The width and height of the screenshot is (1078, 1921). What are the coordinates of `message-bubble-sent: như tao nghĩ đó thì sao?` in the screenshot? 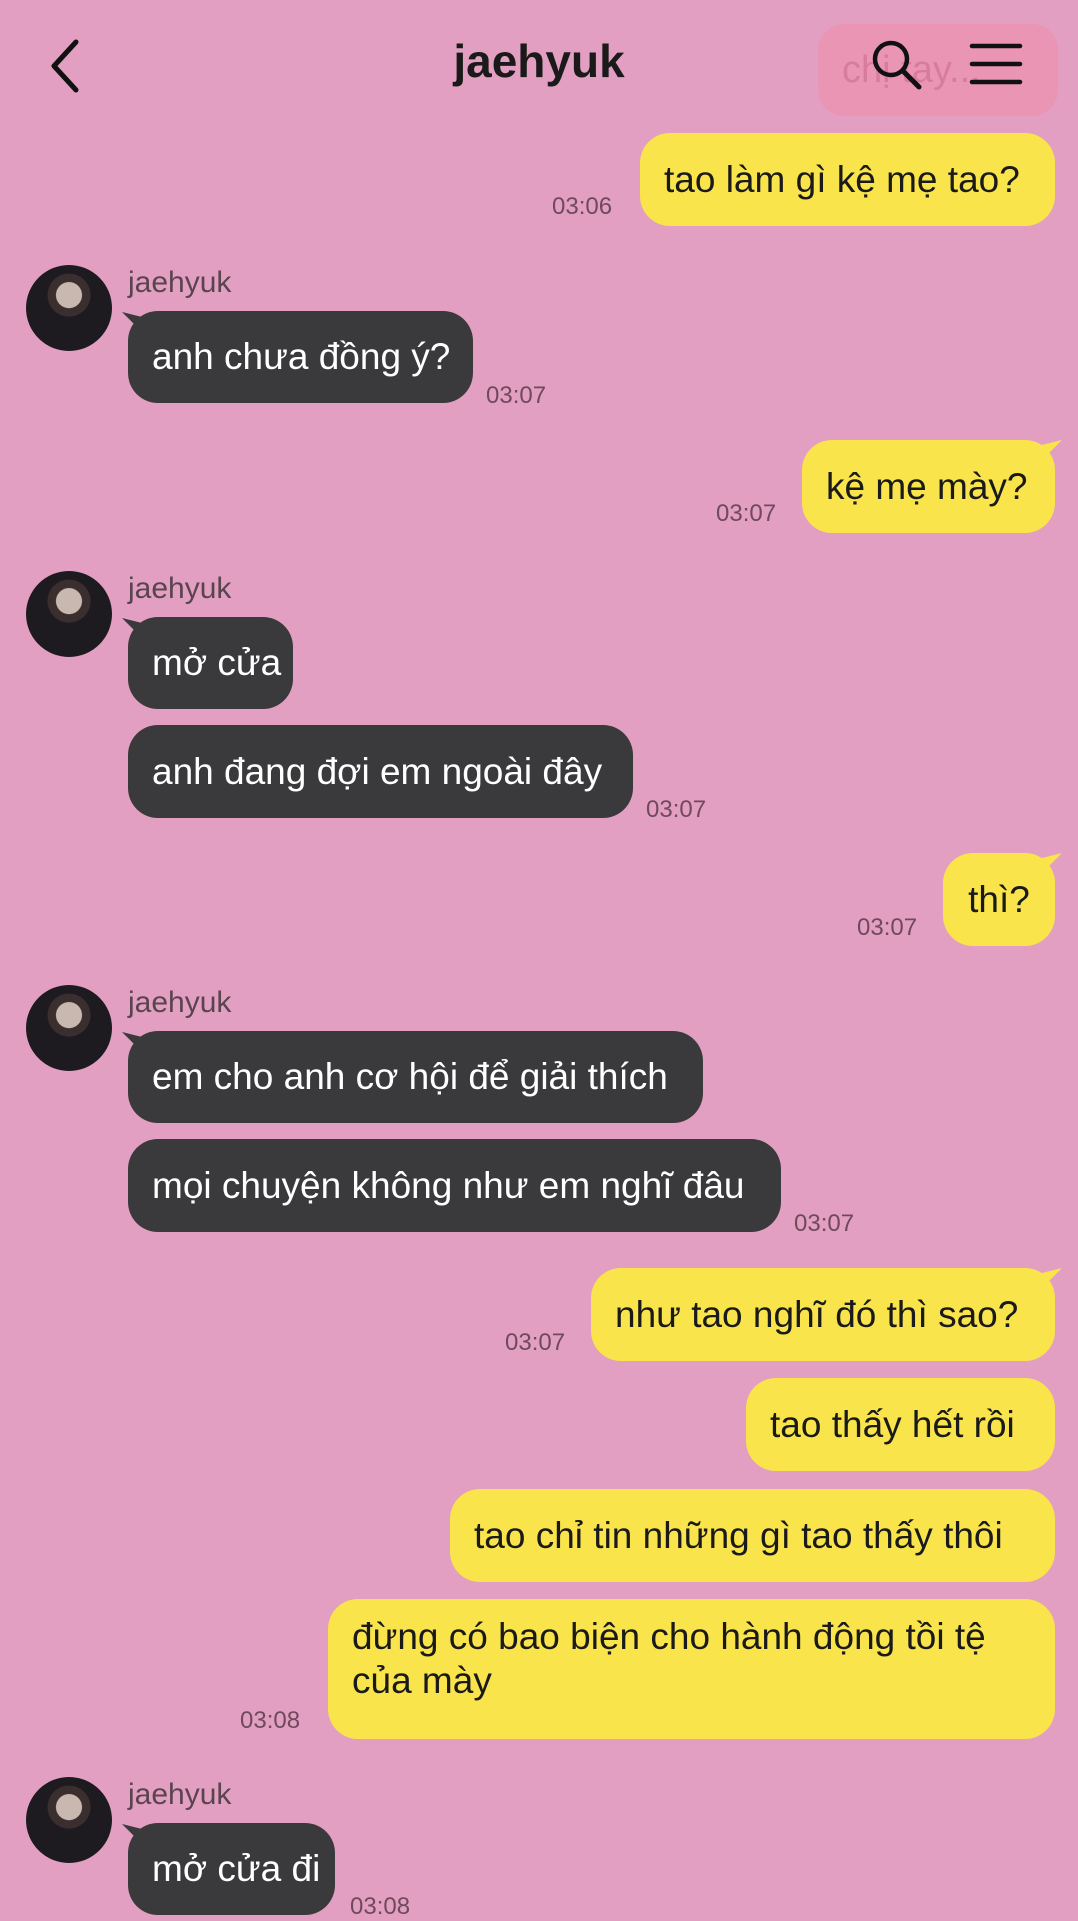 It's located at (823, 1314).